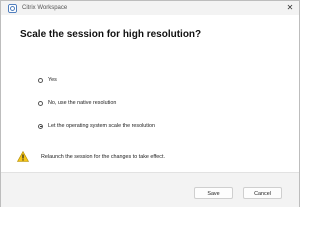 The width and height of the screenshot is (320, 240). Describe the element at coordinates (213, 193) in the screenshot. I see `save-button: Save` at that location.